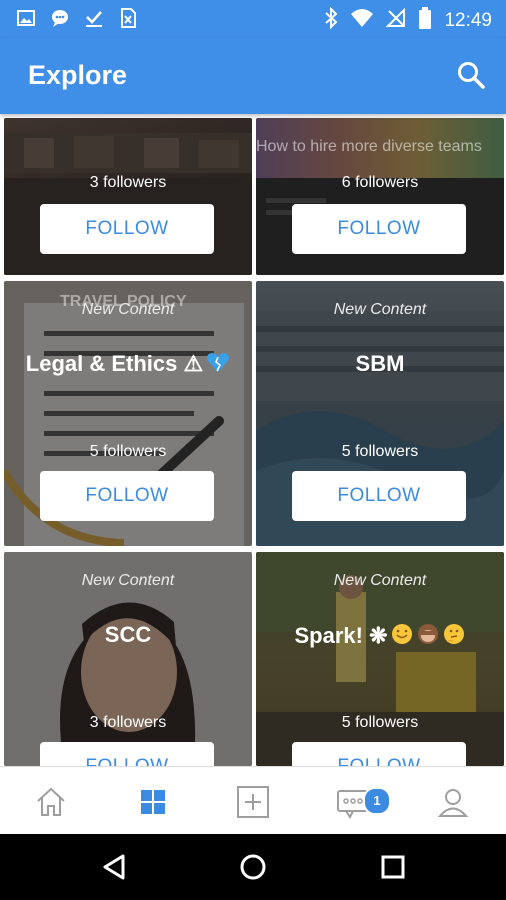  What do you see at coordinates (60, 18) in the screenshot?
I see `chat-icon` at bounding box center [60, 18].